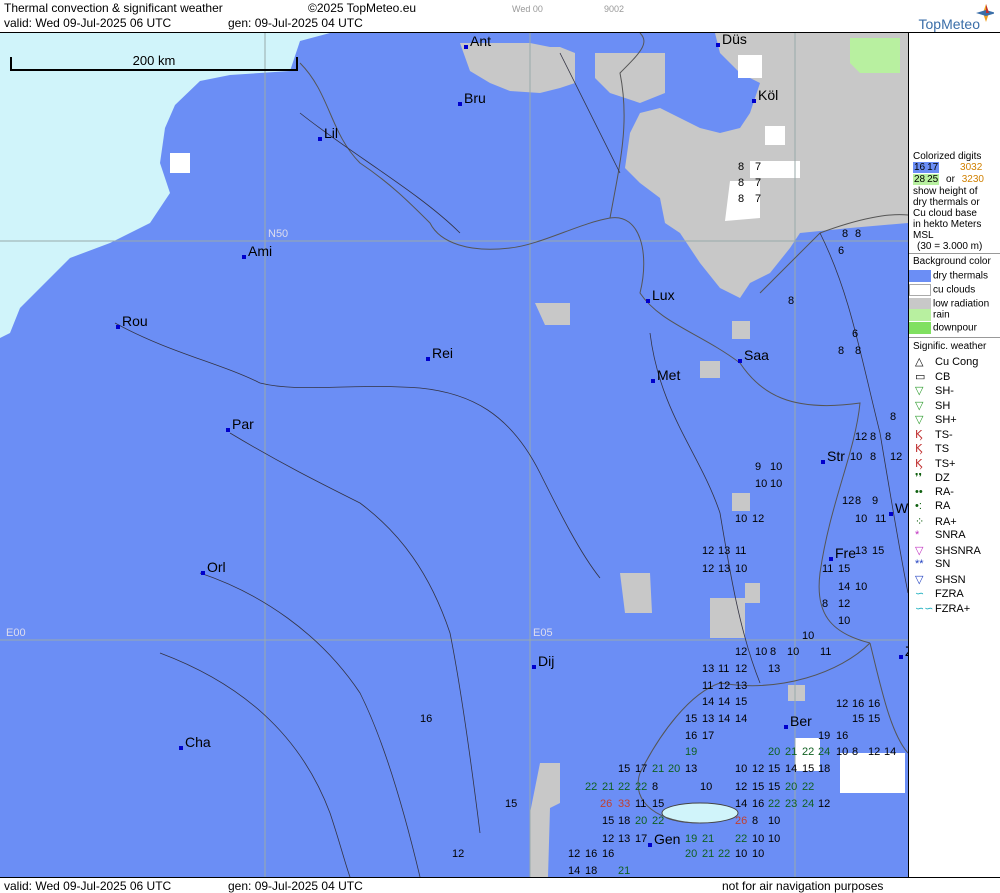 Image resolution: width=1000 pixels, height=893 pixels. What do you see at coordinates (945, 213) in the screenshot?
I see `legend-desc-3: Cu cloud base` at bounding box center [945, 213].